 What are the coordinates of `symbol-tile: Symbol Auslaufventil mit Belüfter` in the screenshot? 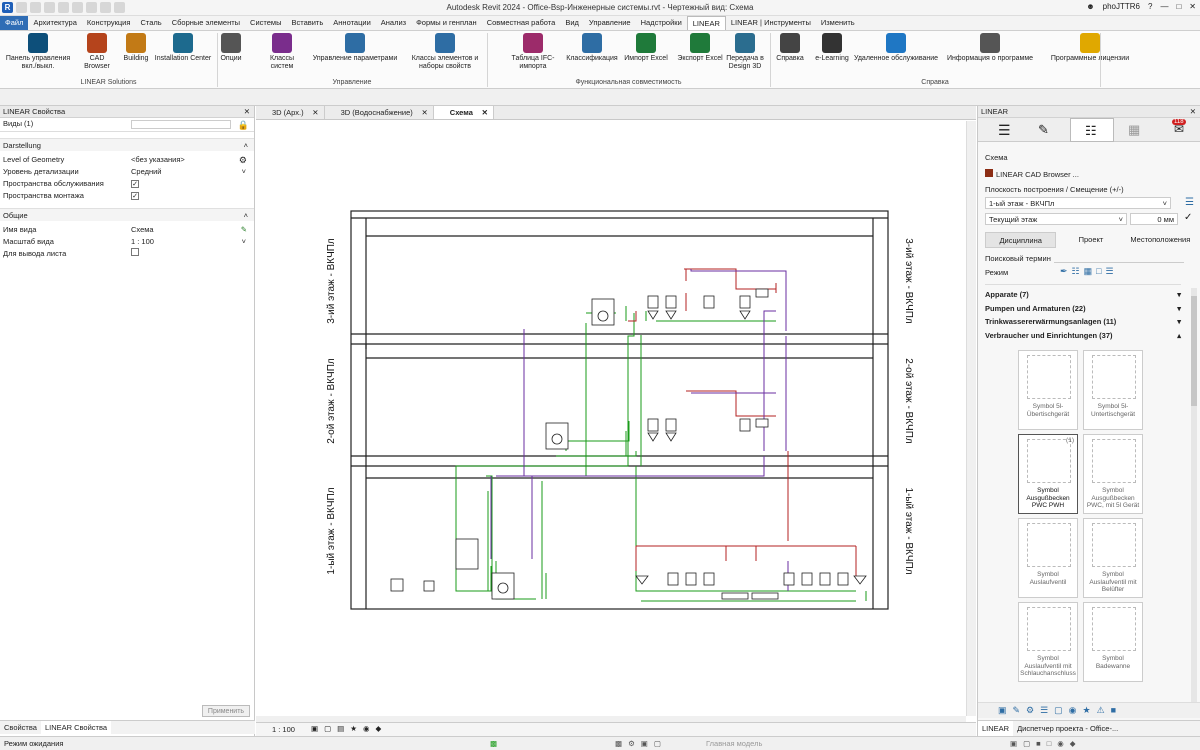 It's located at (1113, 558).